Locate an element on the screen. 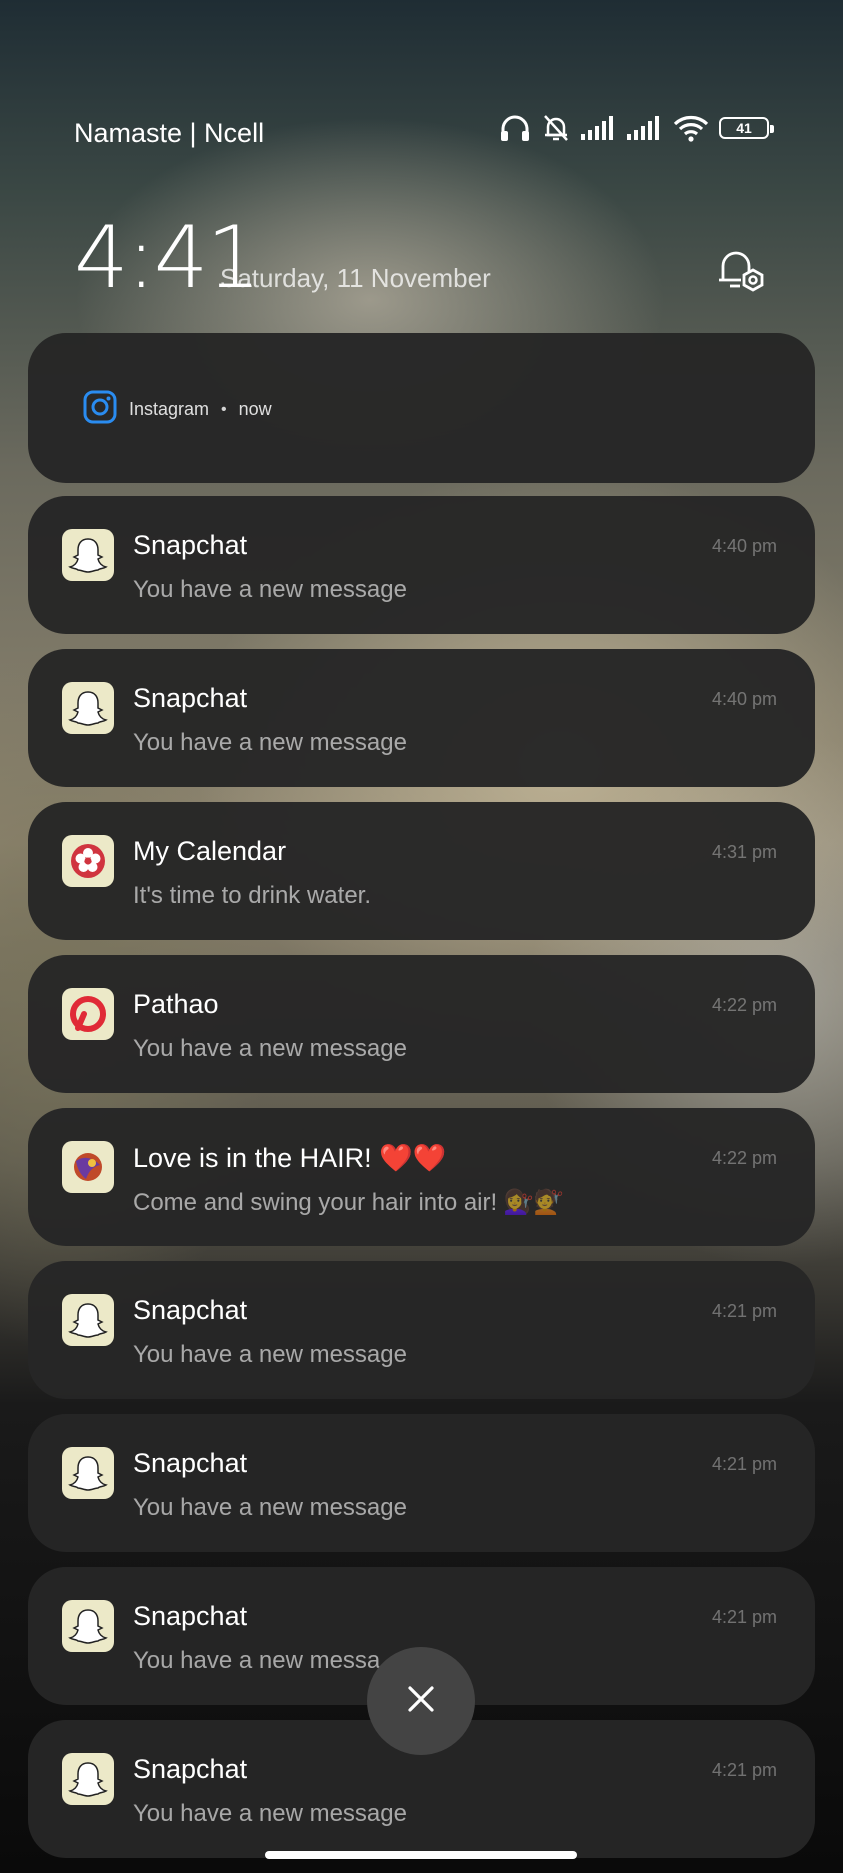 The height and width of the screenshot is (1873, 843). notification-time: 4:31 pm is located at coordinates (744, 852).